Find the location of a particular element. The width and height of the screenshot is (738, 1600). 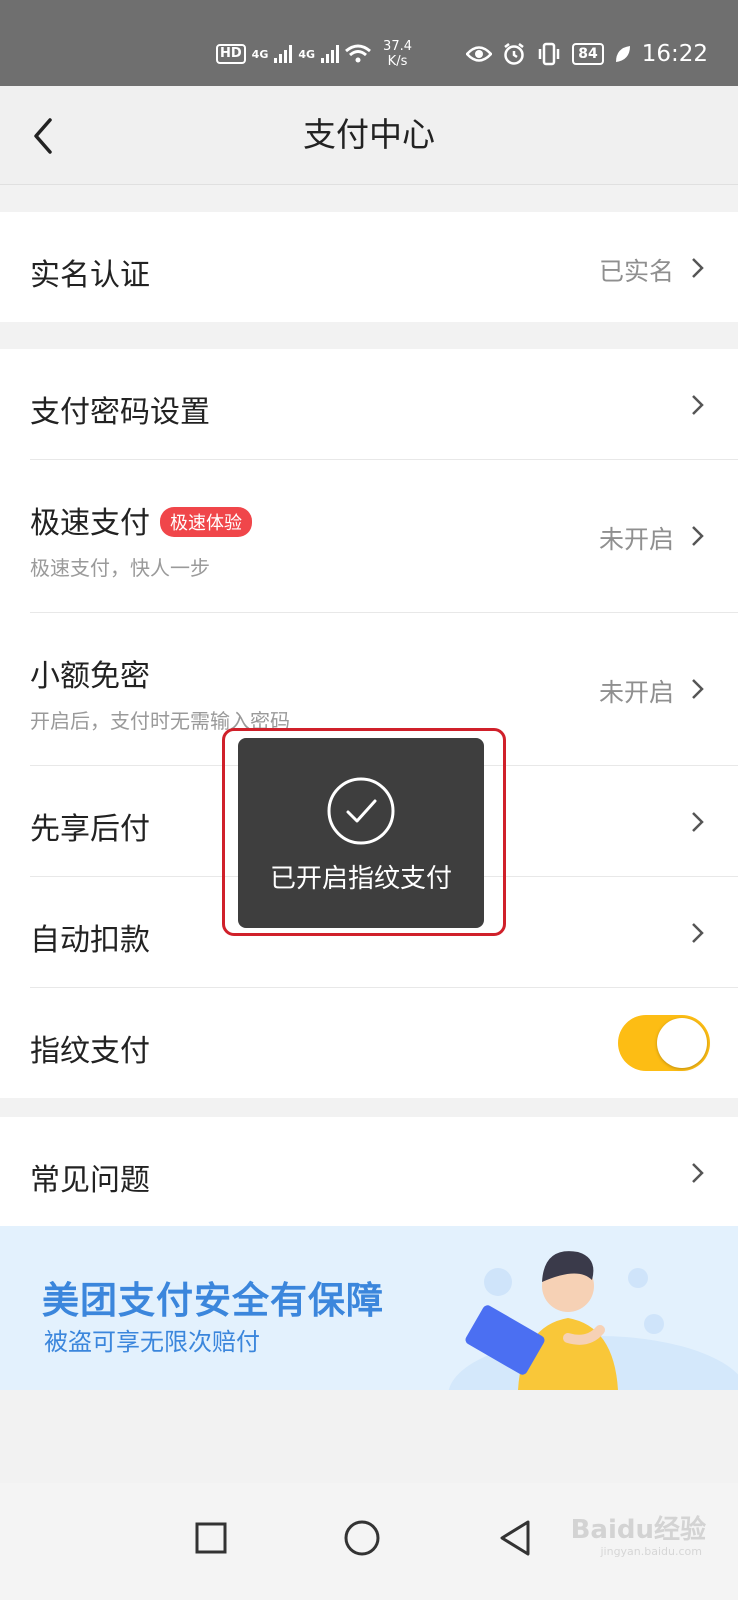

network-speed: 37.4 K/s is located at coordinates (397, 54).